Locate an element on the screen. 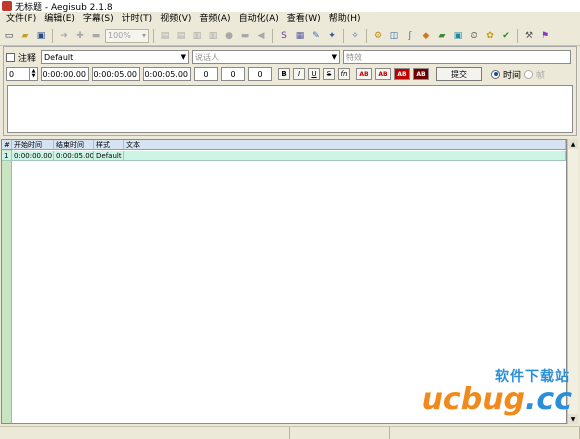 This screenshot has height=439, width=580. frame-radio-label: 帧 is located at coordinates (541, 75).